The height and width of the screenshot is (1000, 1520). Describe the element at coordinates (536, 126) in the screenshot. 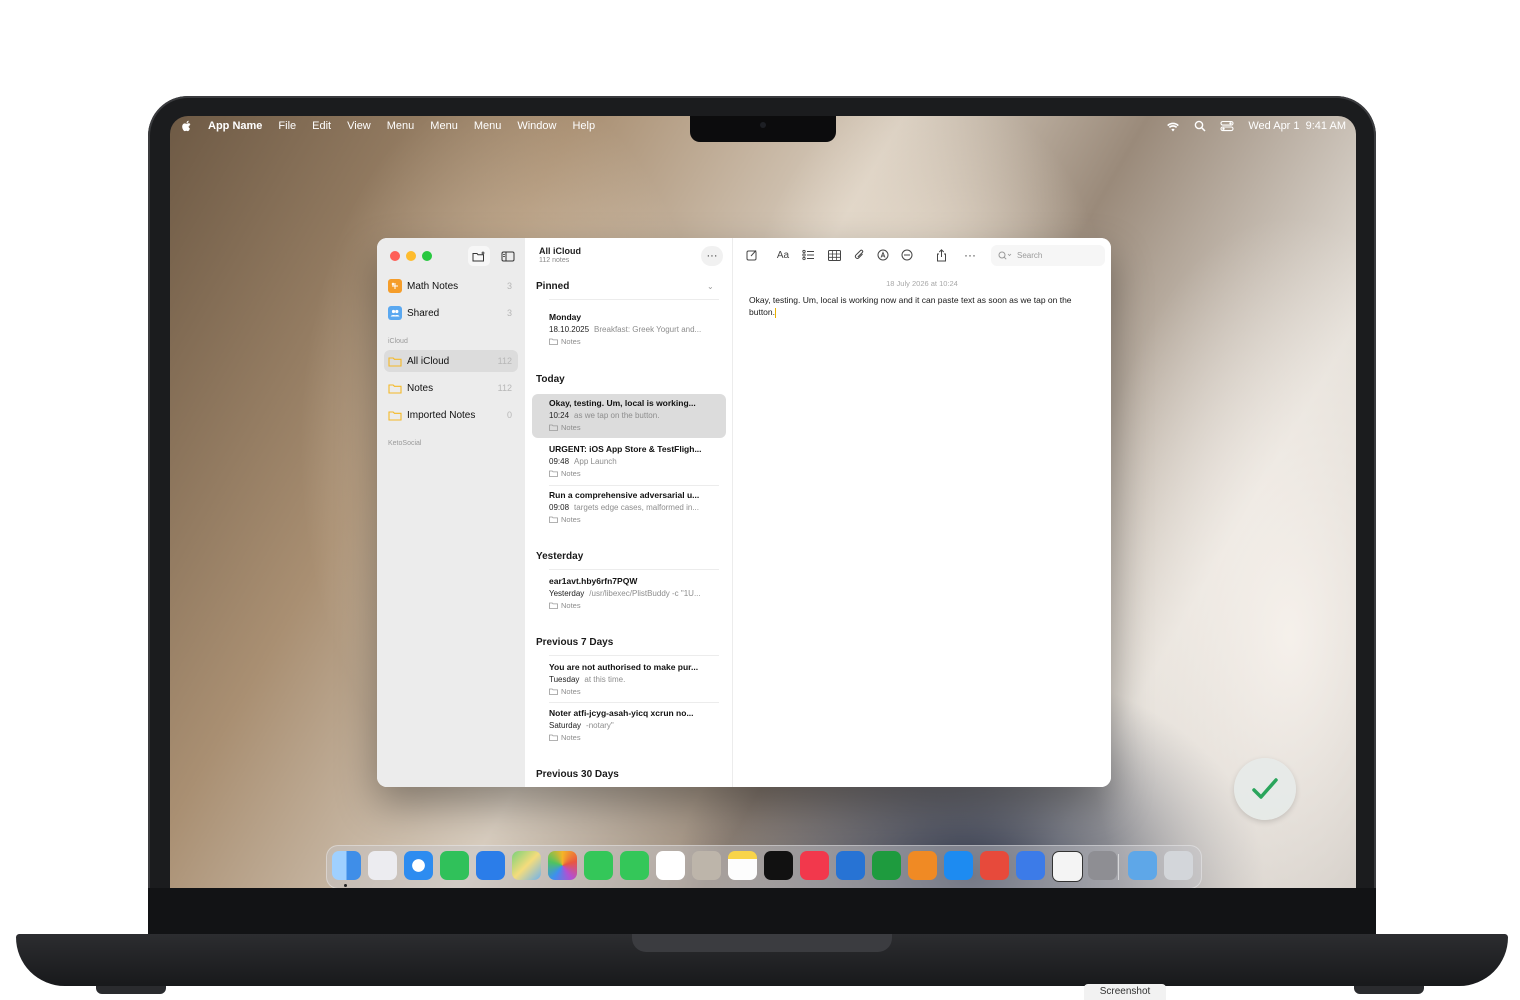

I see `menu-window: Window` at that location.